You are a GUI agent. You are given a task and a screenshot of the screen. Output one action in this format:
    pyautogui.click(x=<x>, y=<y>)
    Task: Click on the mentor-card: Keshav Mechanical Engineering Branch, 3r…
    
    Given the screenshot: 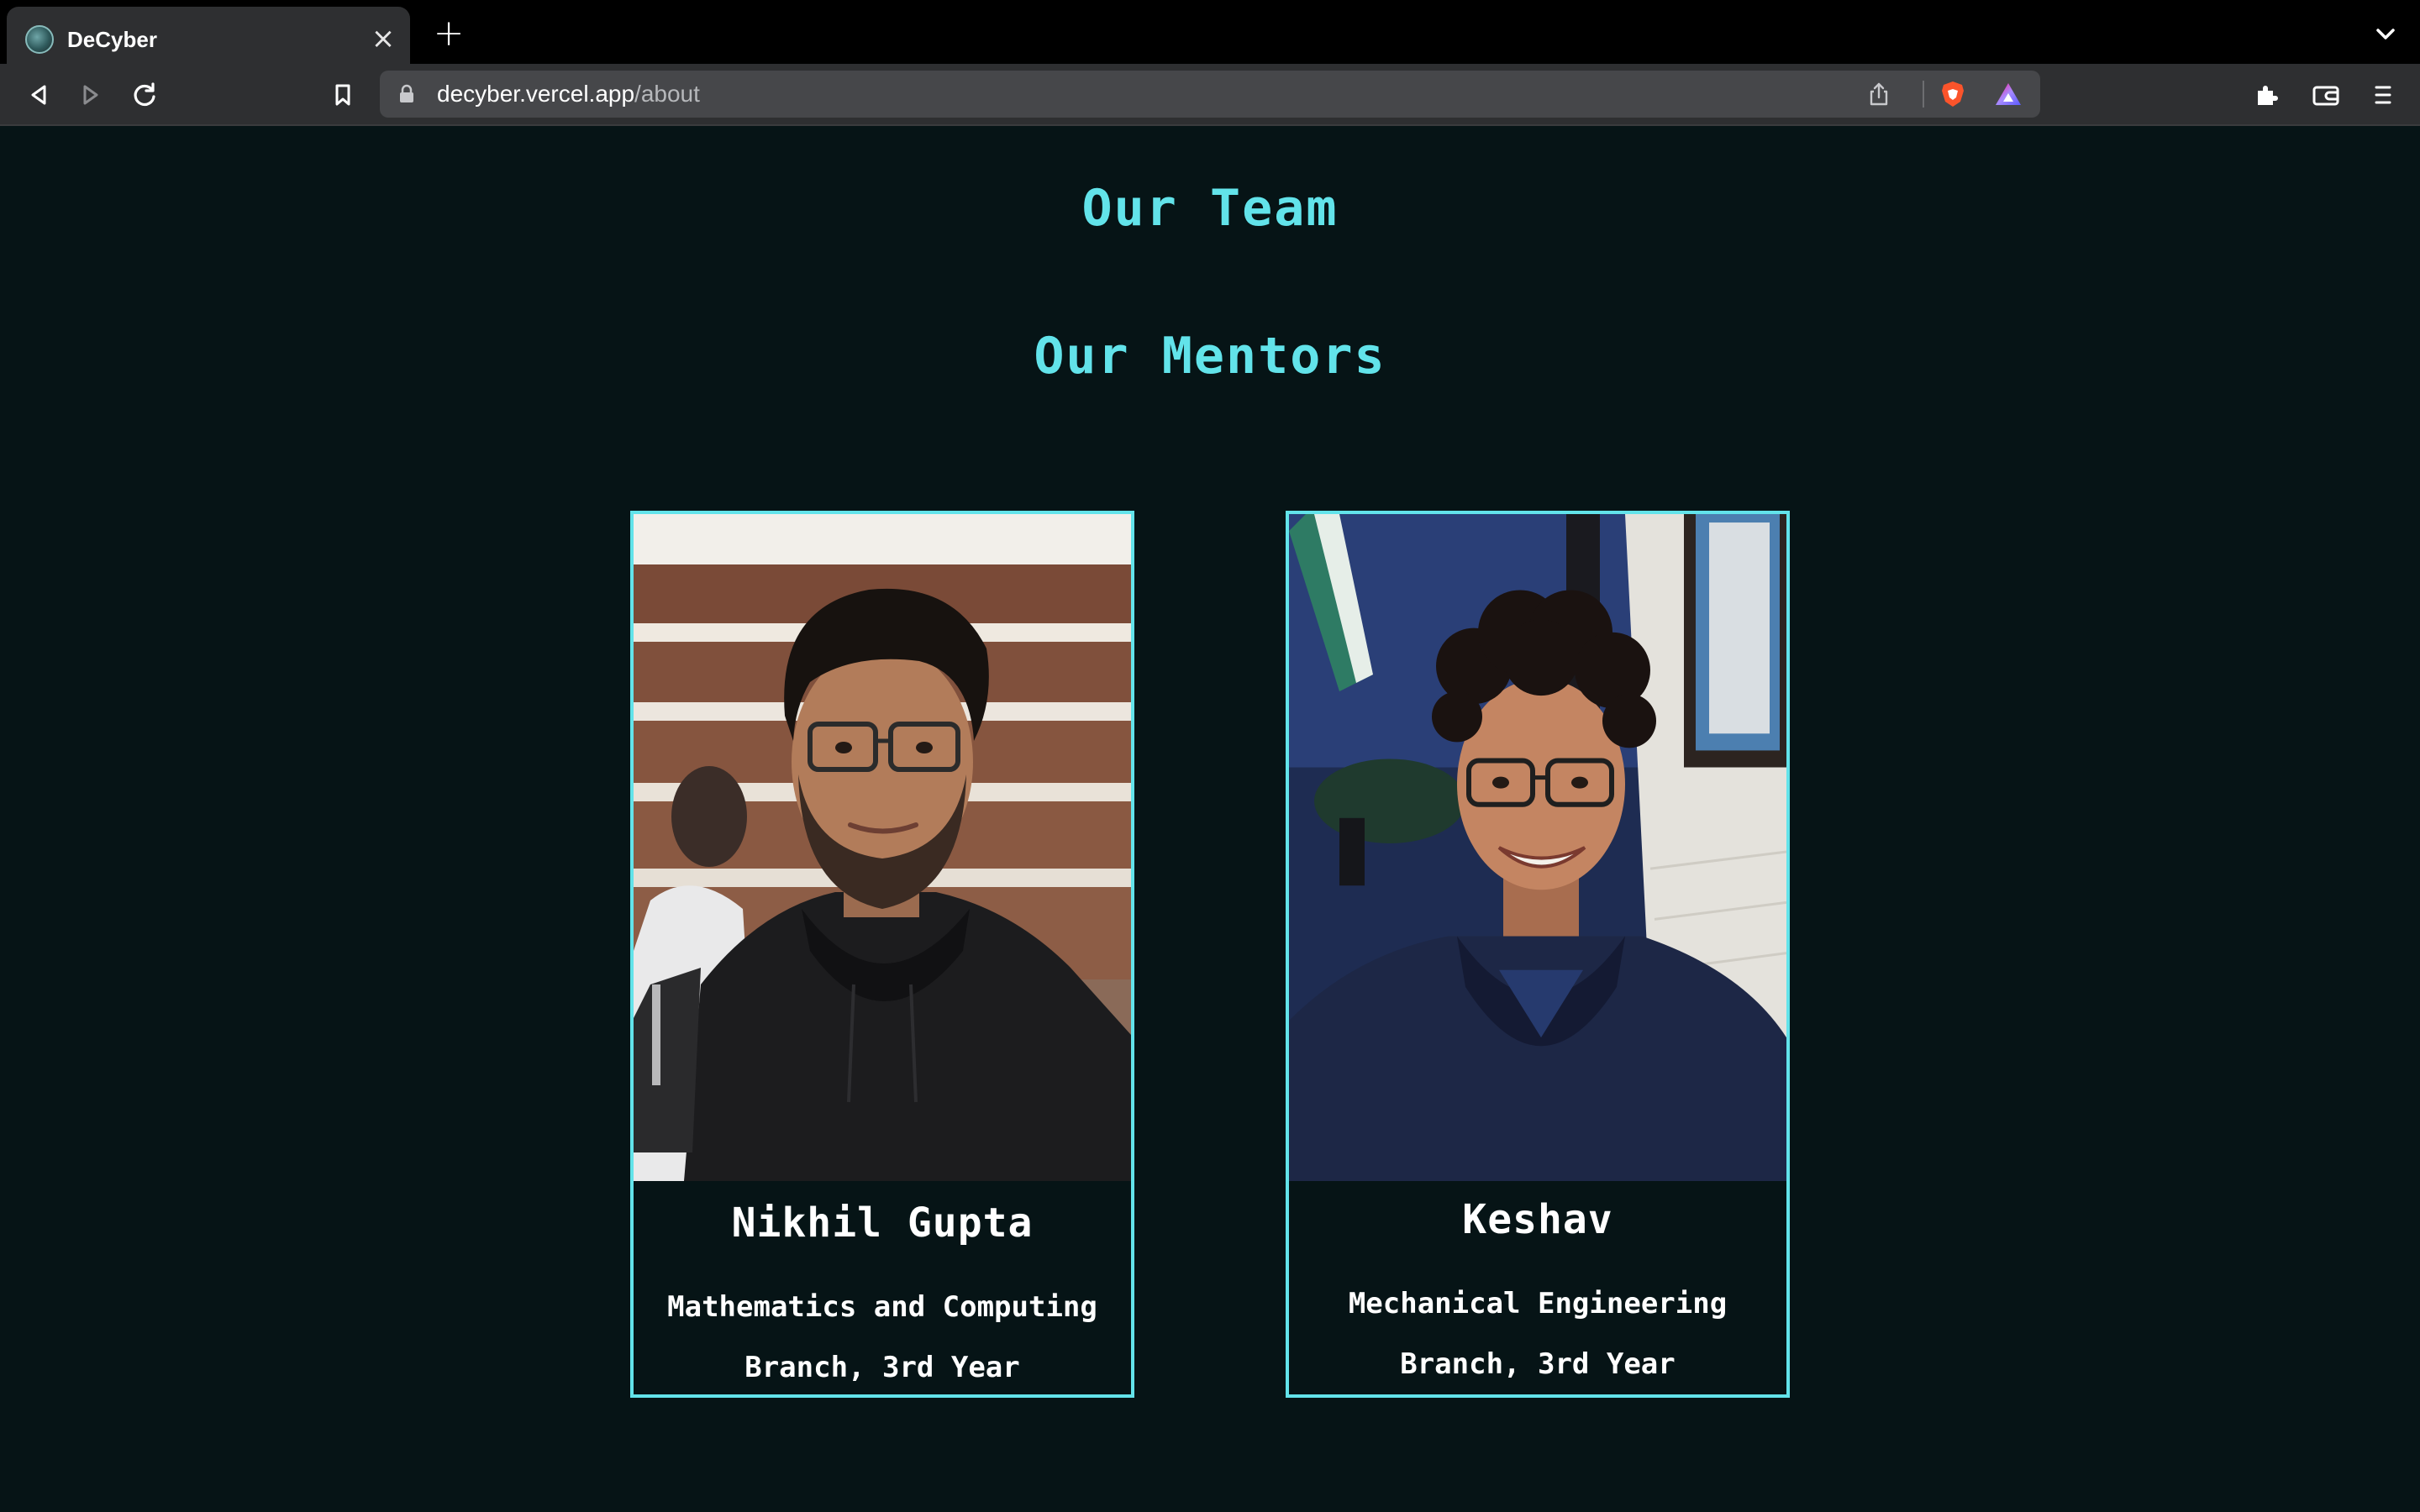 What is the action you would take?
    pyautogui.click(x=1538, y=954)
    